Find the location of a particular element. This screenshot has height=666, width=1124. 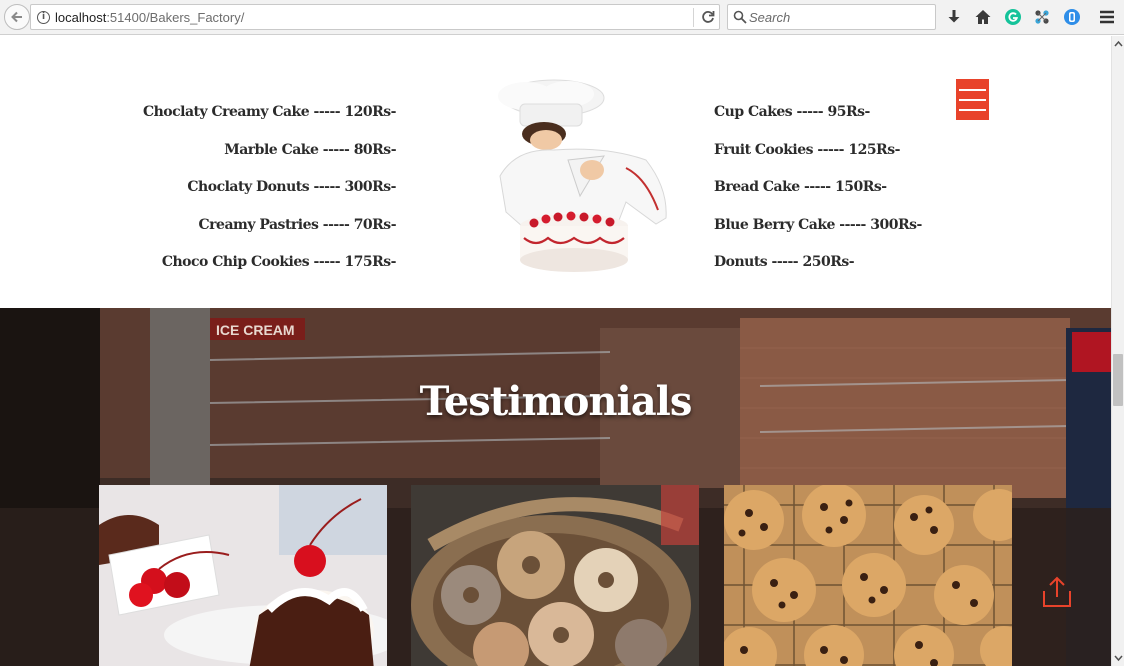

menu-item: Fruit Cookies ----- 125Rs- is located at coordinates (807, 149).